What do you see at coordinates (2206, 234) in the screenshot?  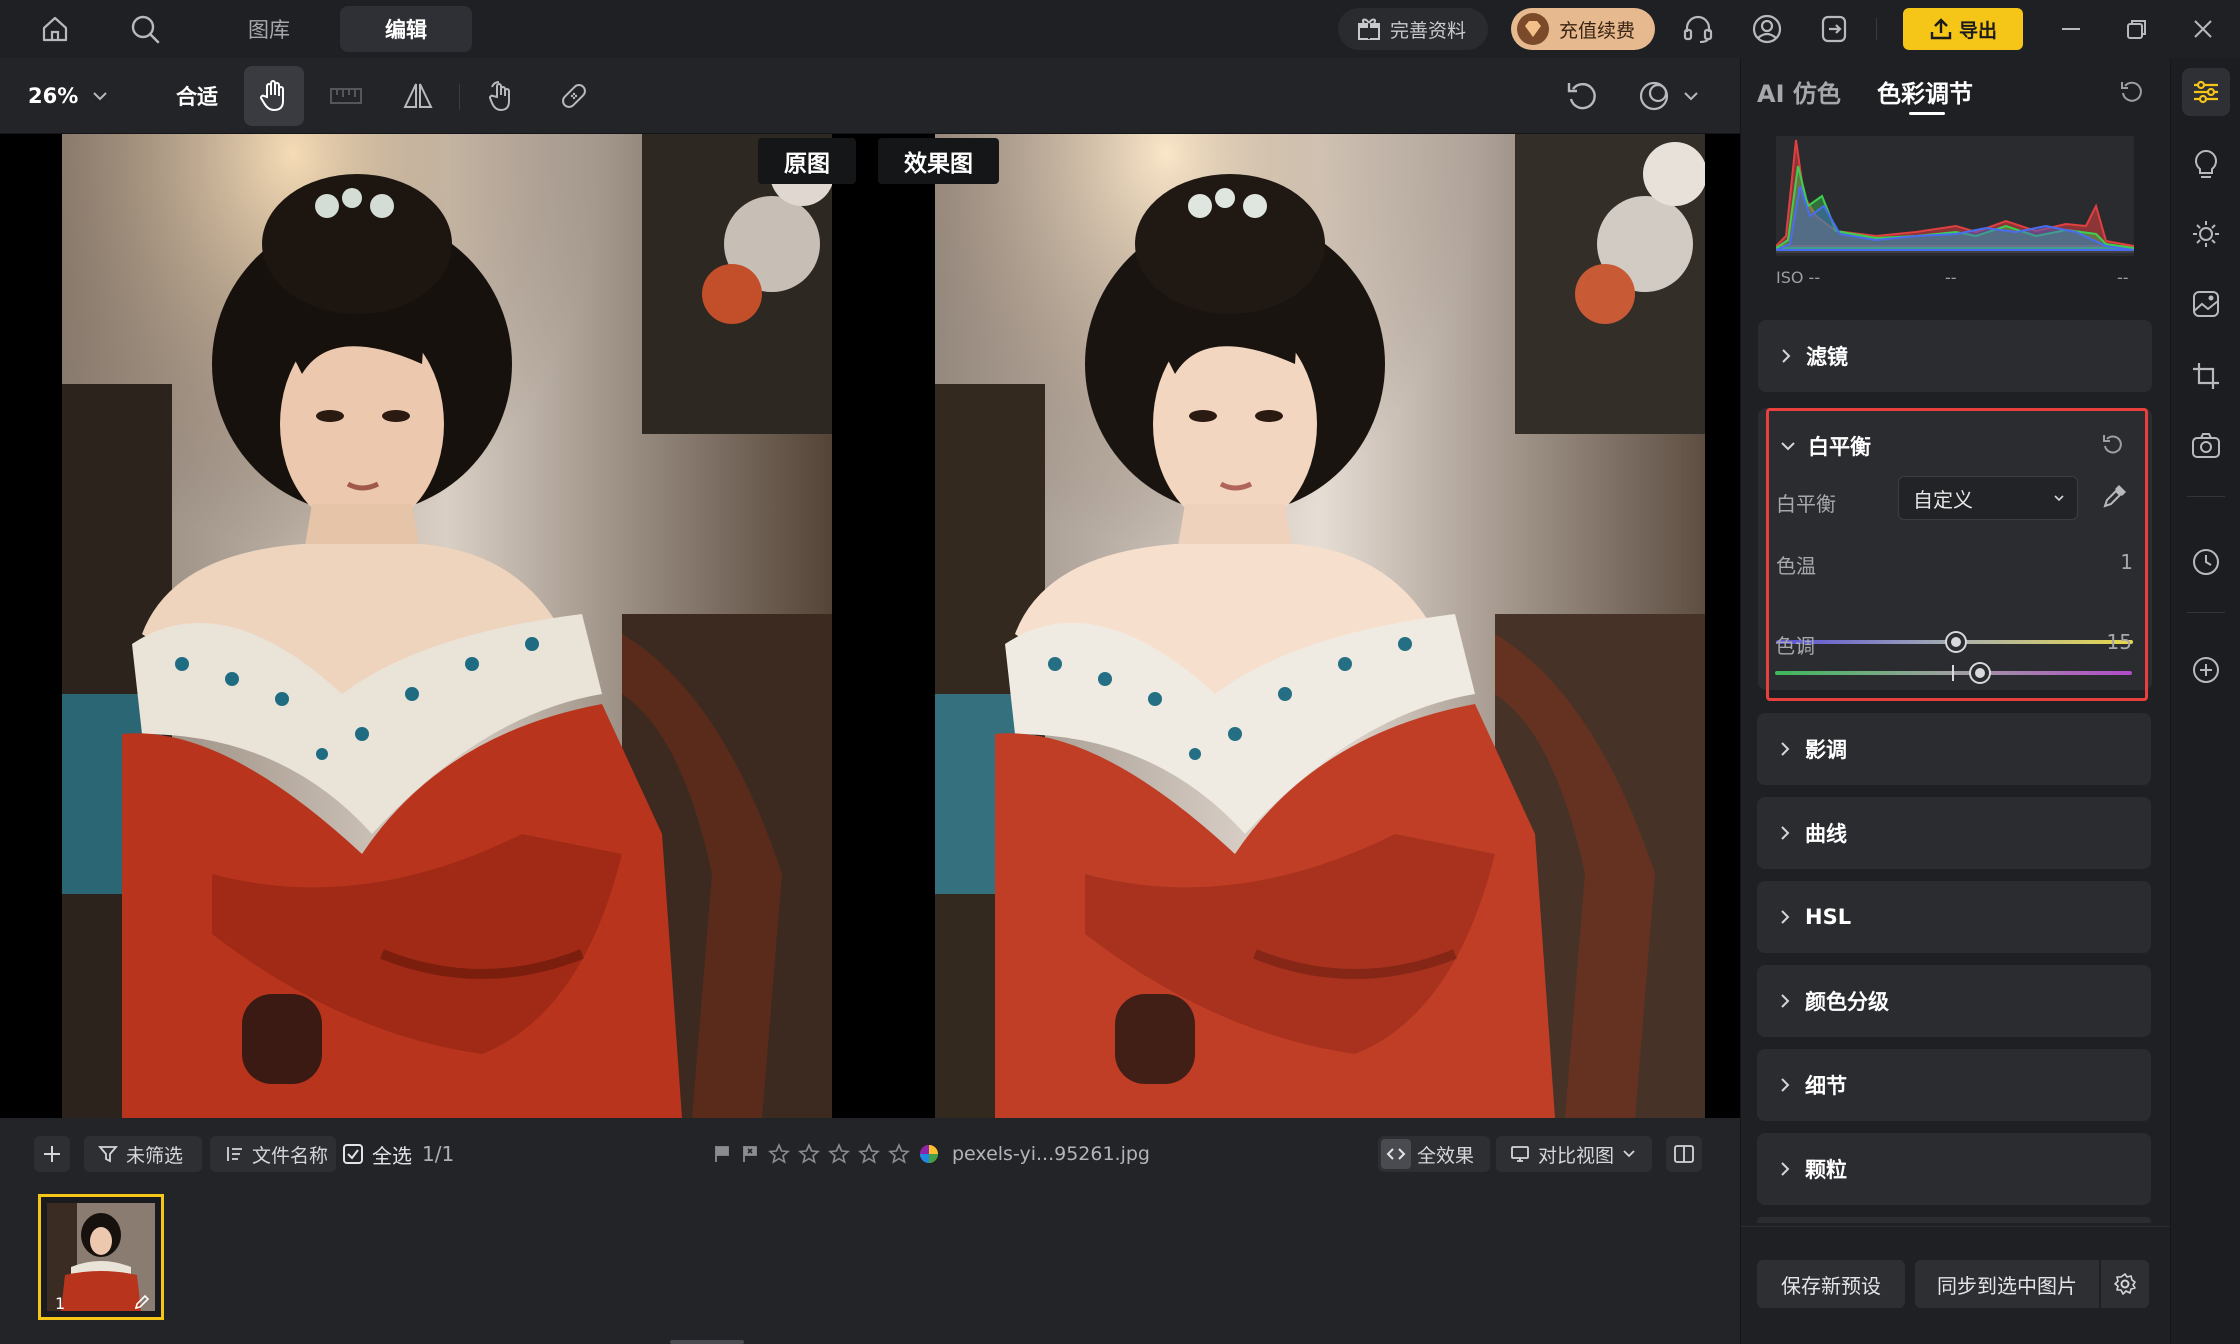 I see `sun-icon` at bounding box center [2206, 234].